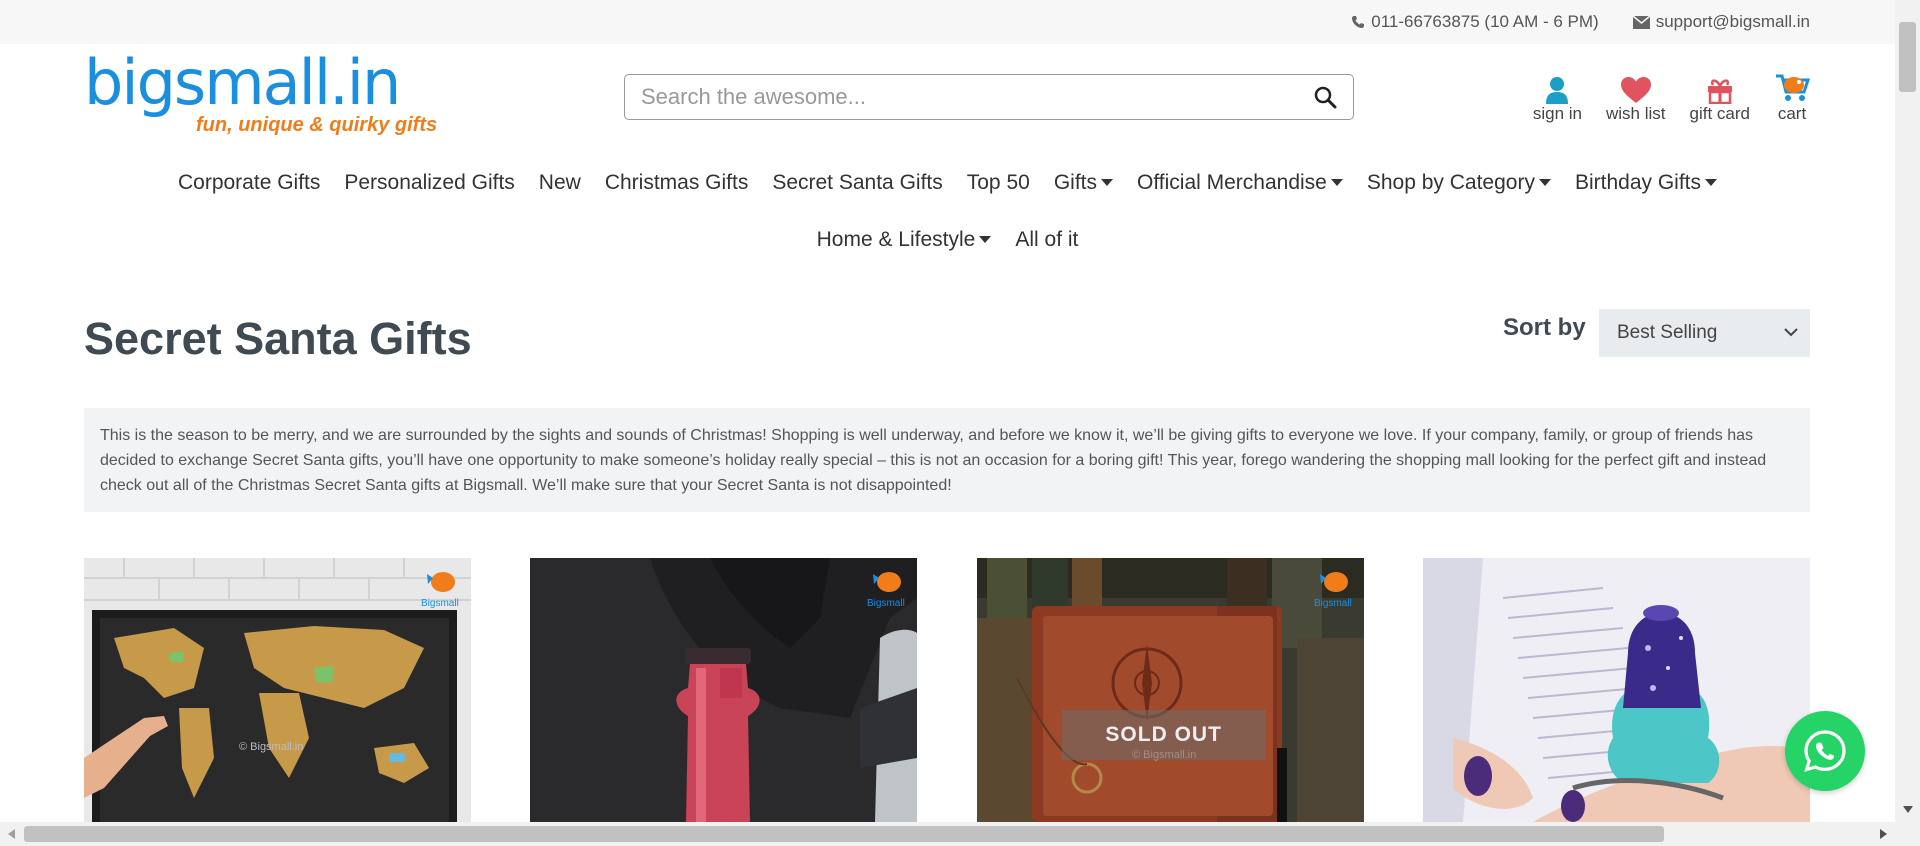 The height and width of the screenshot is (846, 1920). What do you see at coordinates (11, 834) in the screenshot?
I see `scroll-left-arrow-icon` at bounding box center [11, 834].